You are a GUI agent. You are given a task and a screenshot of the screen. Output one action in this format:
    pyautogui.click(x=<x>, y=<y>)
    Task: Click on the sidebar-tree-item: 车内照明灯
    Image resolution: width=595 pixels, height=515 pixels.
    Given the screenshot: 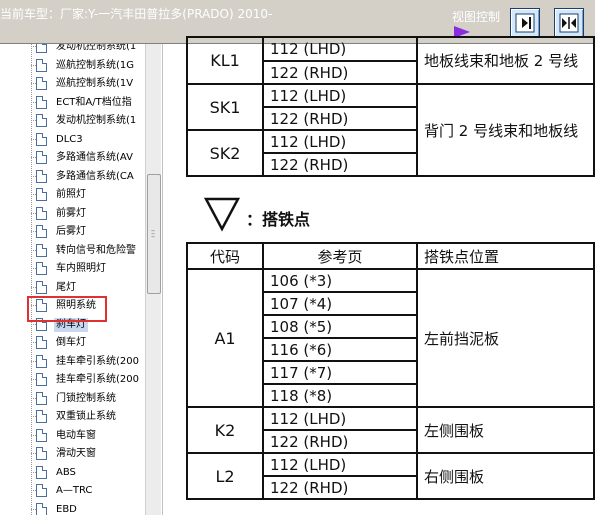 What is the action you would take?
    pyautogui.click(x=87, y=269)
    